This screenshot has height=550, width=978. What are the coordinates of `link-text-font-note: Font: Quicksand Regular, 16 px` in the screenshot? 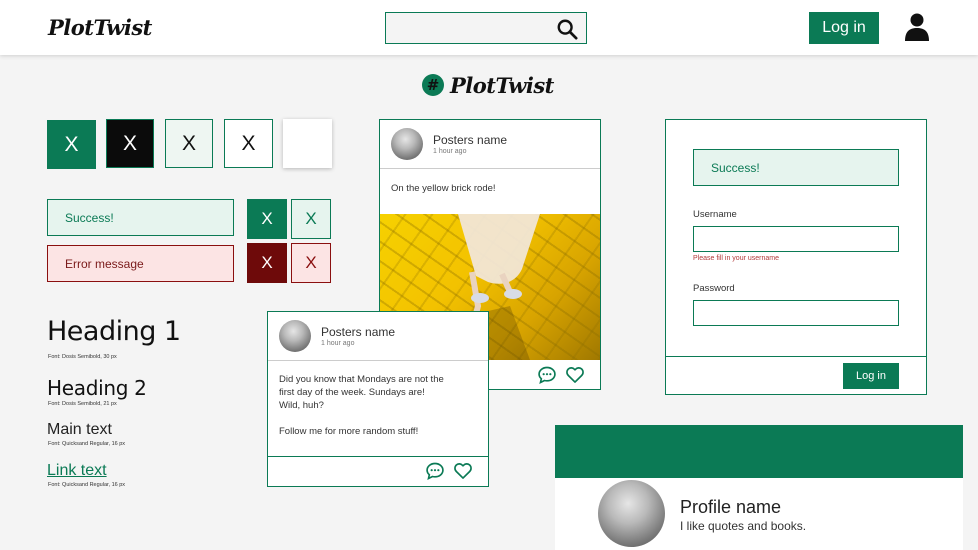 It's located at (87, 485).